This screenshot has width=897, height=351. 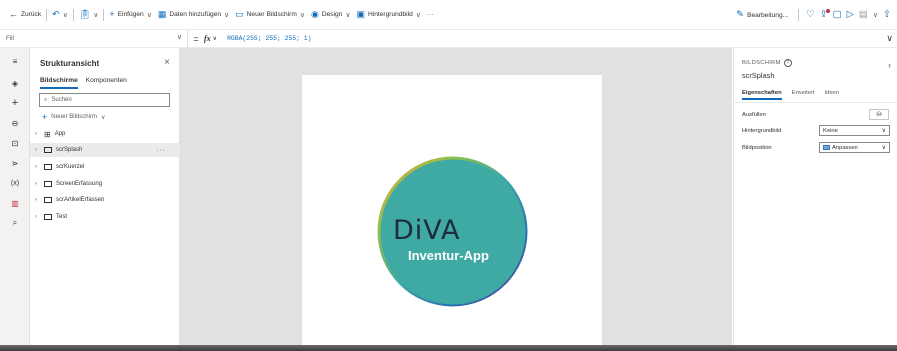 I want to click on back-arrow-icon: ←, so click(x=13, y=14).